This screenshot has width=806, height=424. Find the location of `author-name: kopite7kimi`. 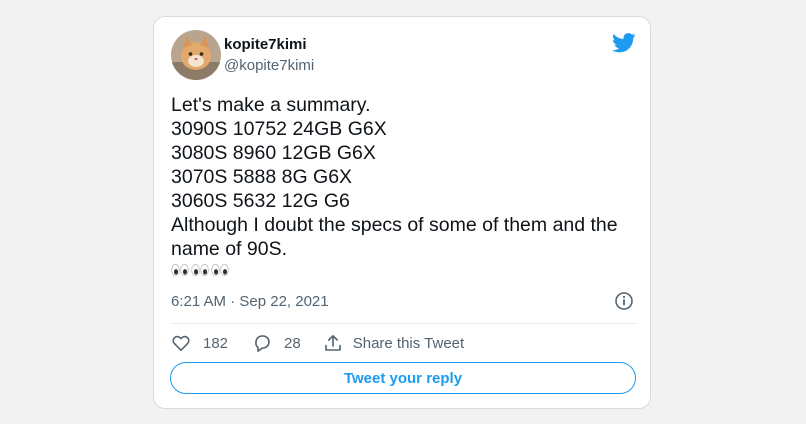

author-name: kopite7kimi is located at coordinates (265, 44).